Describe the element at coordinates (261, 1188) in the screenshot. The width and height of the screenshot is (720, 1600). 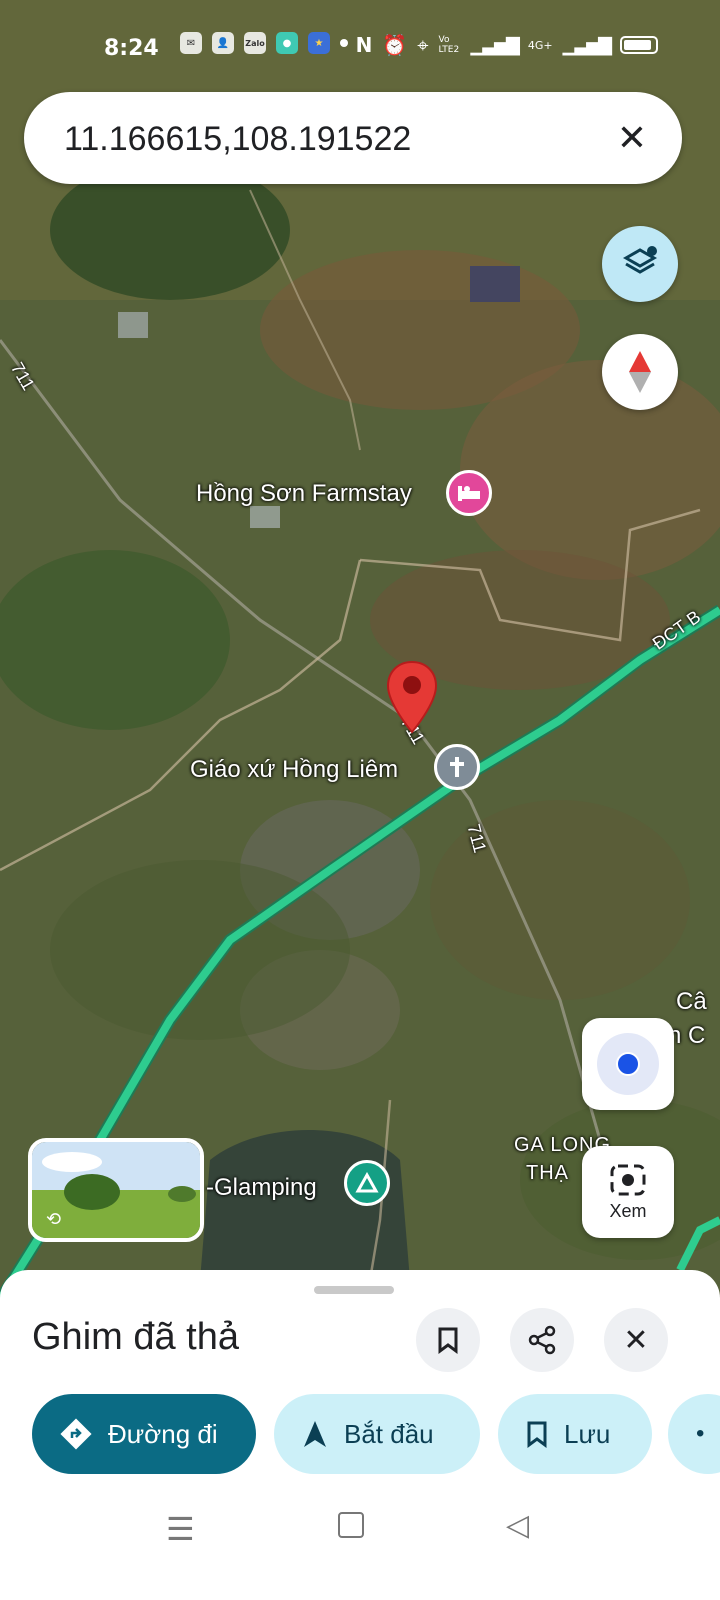
I see `place-label-glamping: -Glamping` at that location.